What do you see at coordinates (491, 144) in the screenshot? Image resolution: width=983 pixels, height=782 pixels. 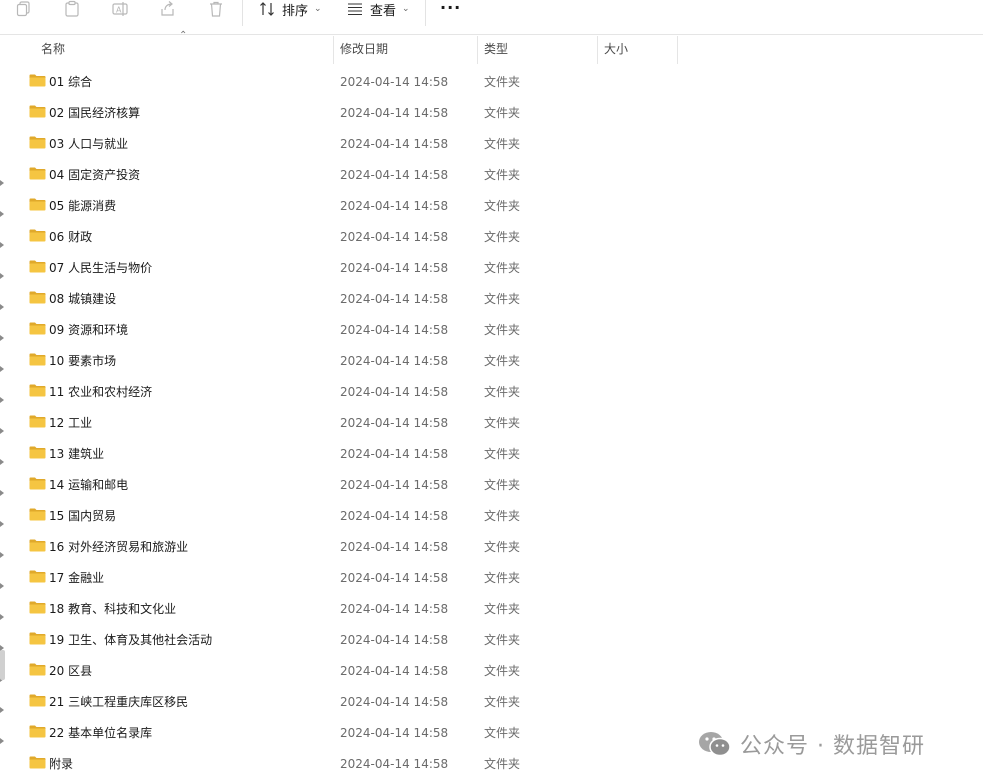 I see `file-row: 03 人口与就业 2024-04-14 14:58 文件夹` at bounding box center [491, 144].